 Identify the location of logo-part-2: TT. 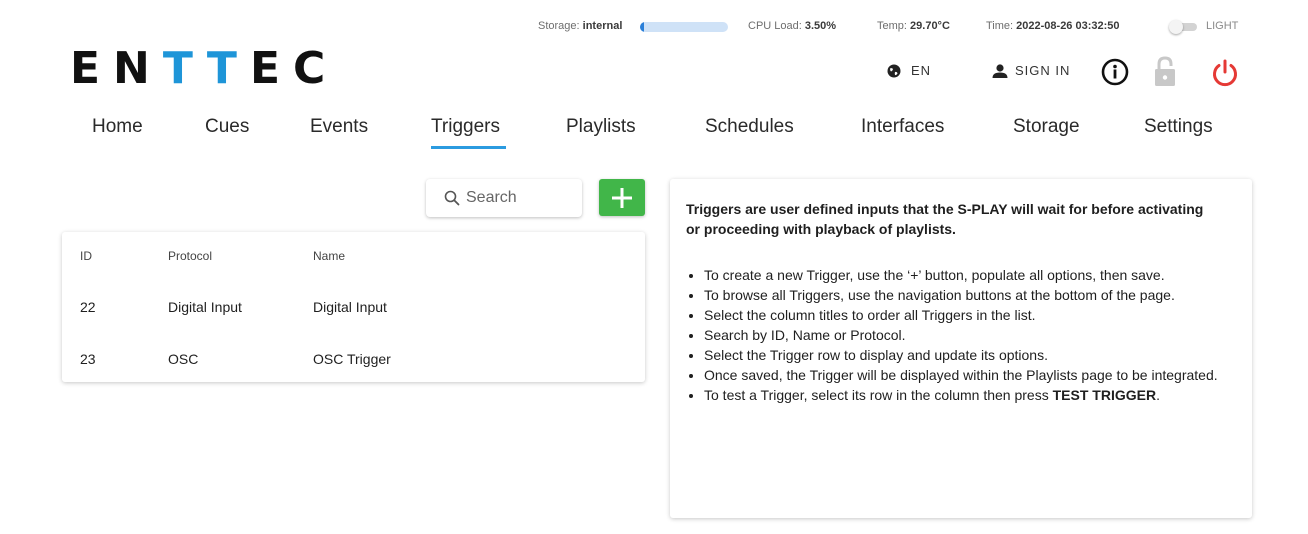
(206, 68).